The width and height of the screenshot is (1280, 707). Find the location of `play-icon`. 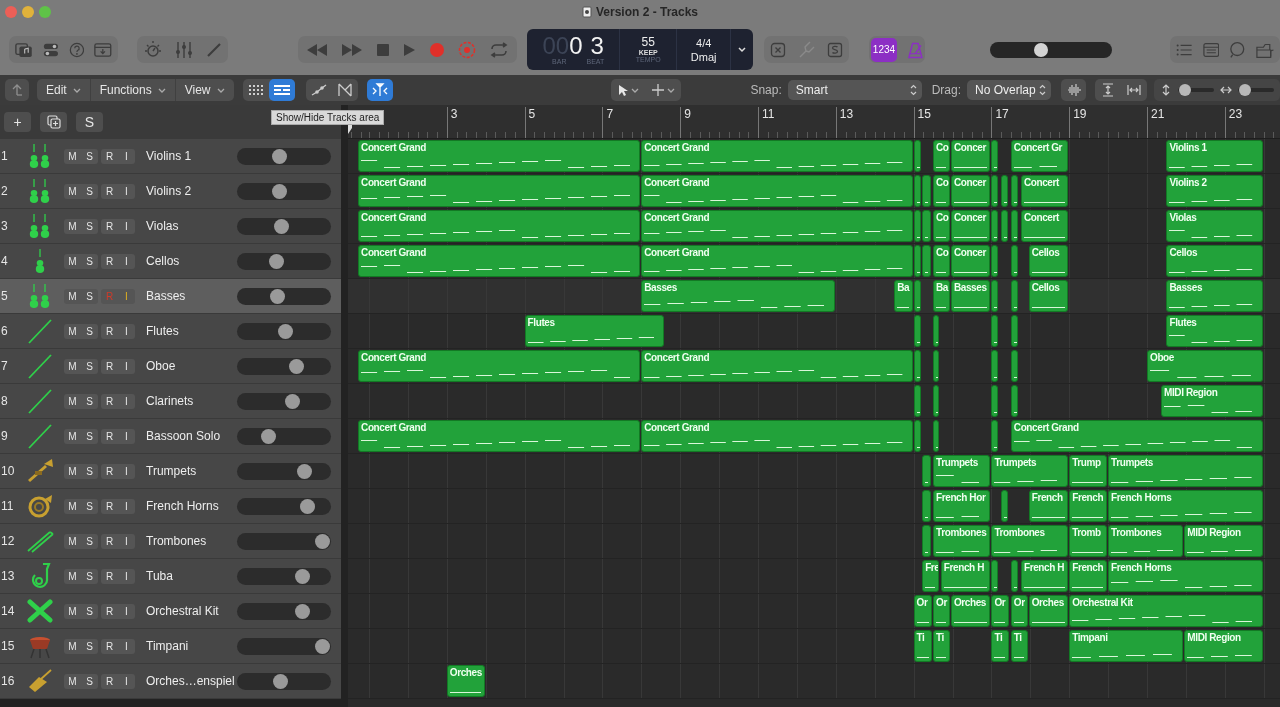

play-icon is located at coordinates (409, 49).